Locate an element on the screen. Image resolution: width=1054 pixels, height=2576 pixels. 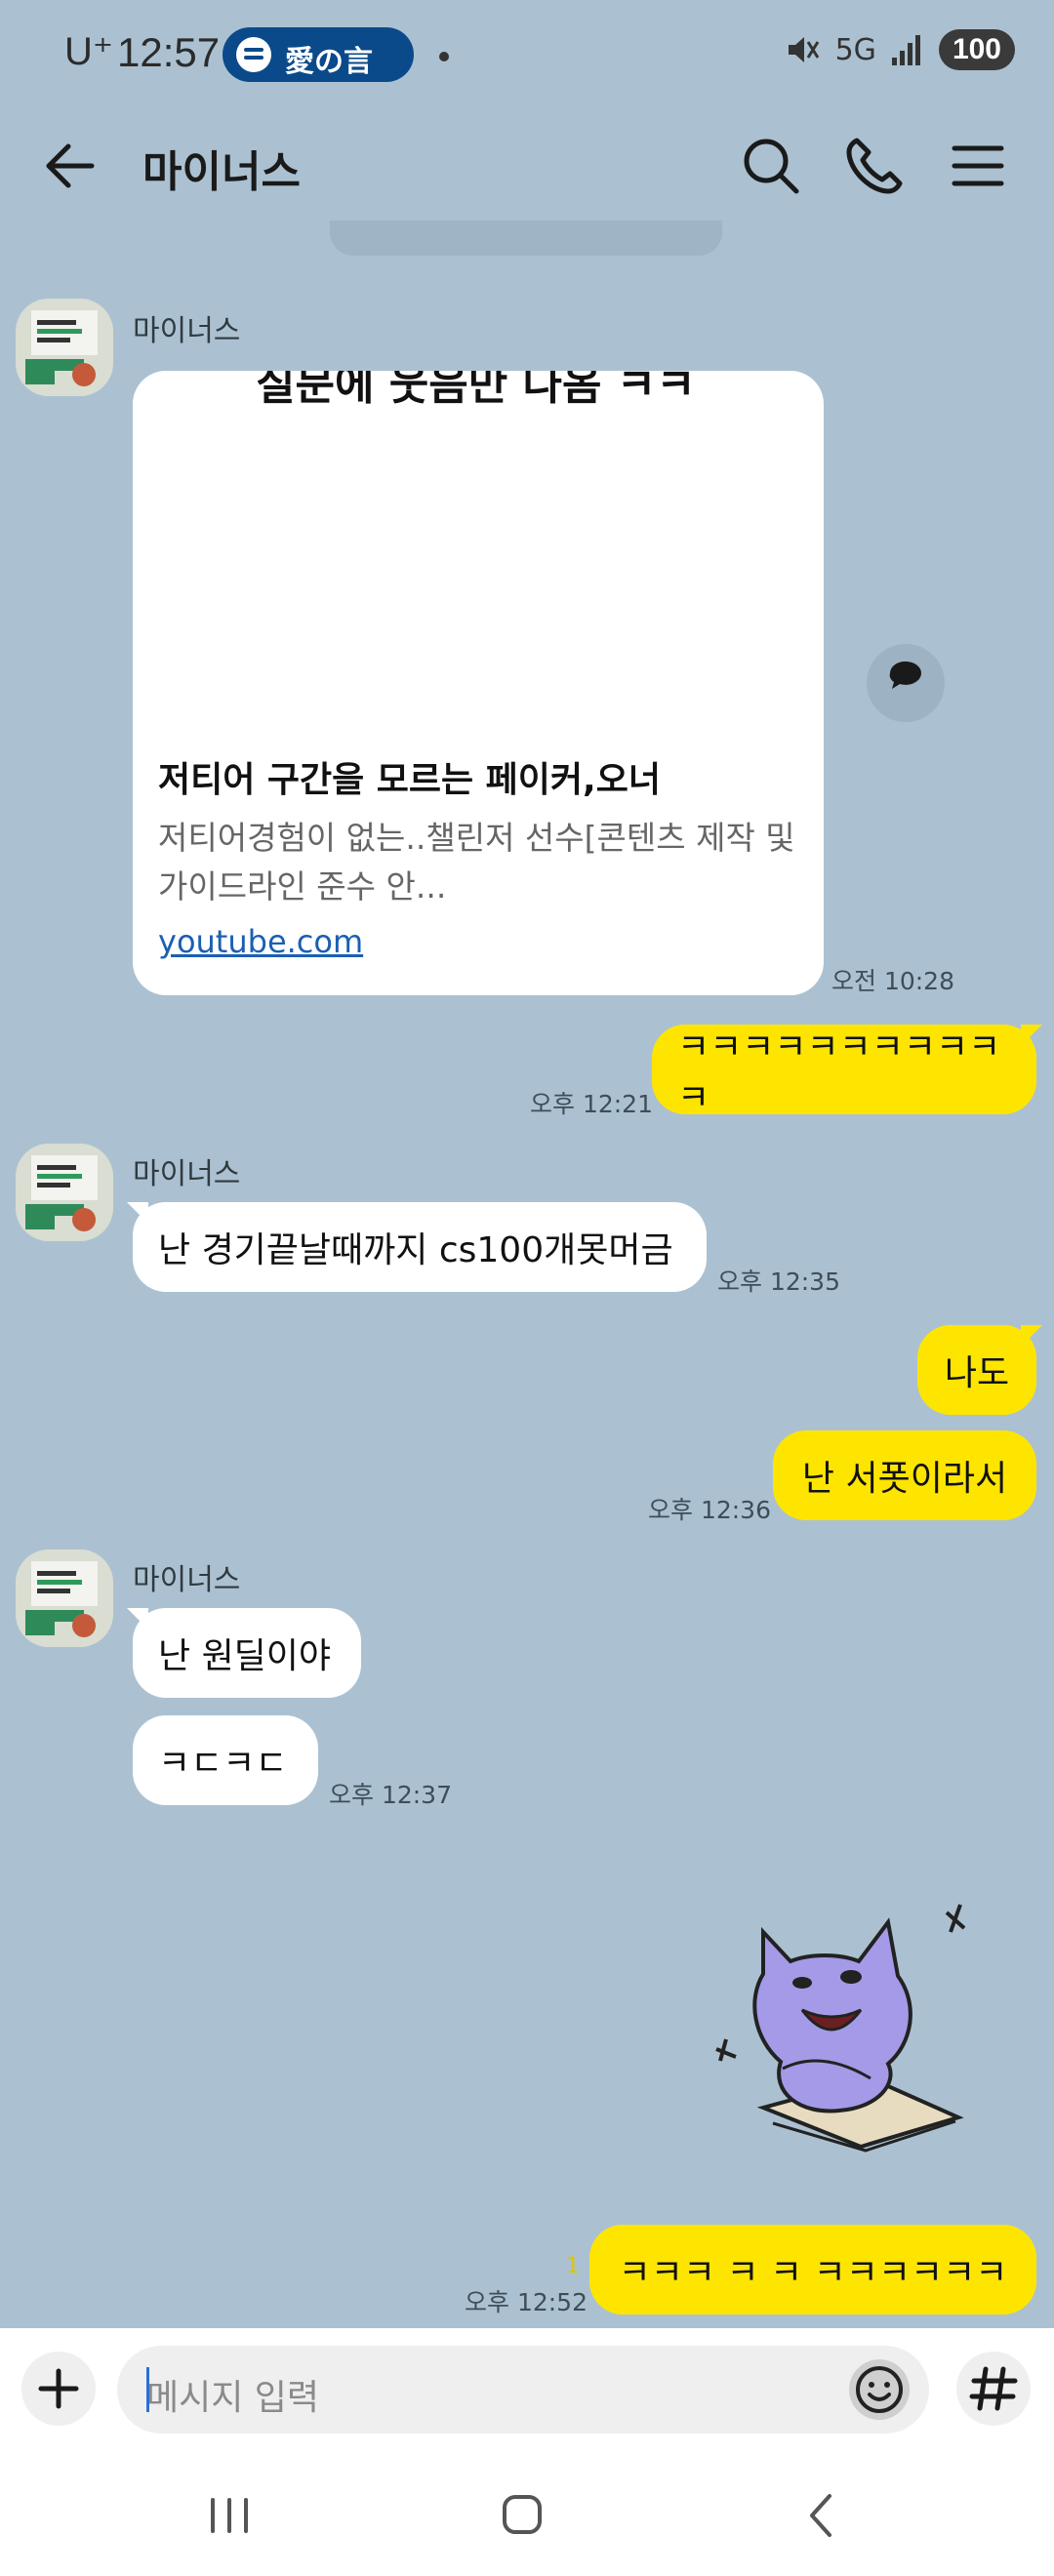
card-image-caption: 질문에 웃음만 나옴 ㅋㅋ is located at coordinates (476, 390).